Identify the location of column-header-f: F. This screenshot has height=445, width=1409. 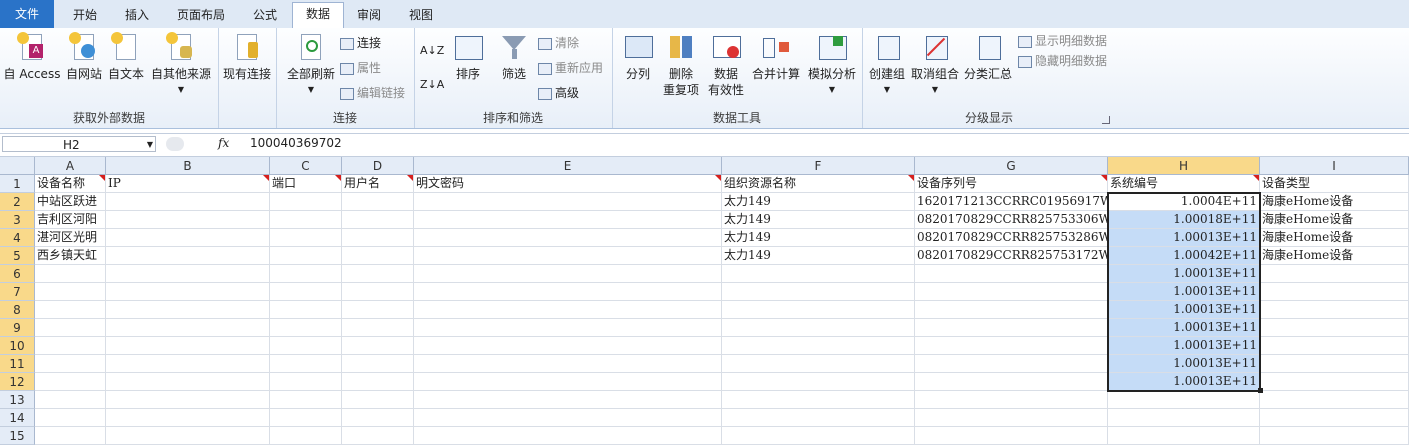
(818, 166).